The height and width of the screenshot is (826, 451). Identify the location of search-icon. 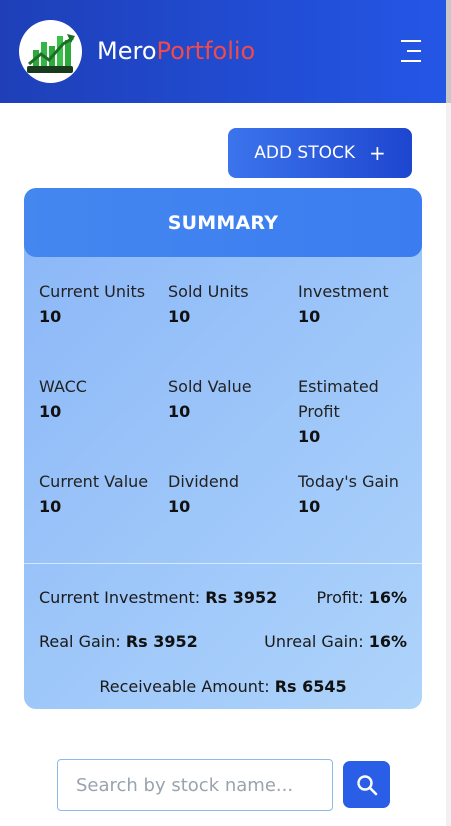
(366, 784).